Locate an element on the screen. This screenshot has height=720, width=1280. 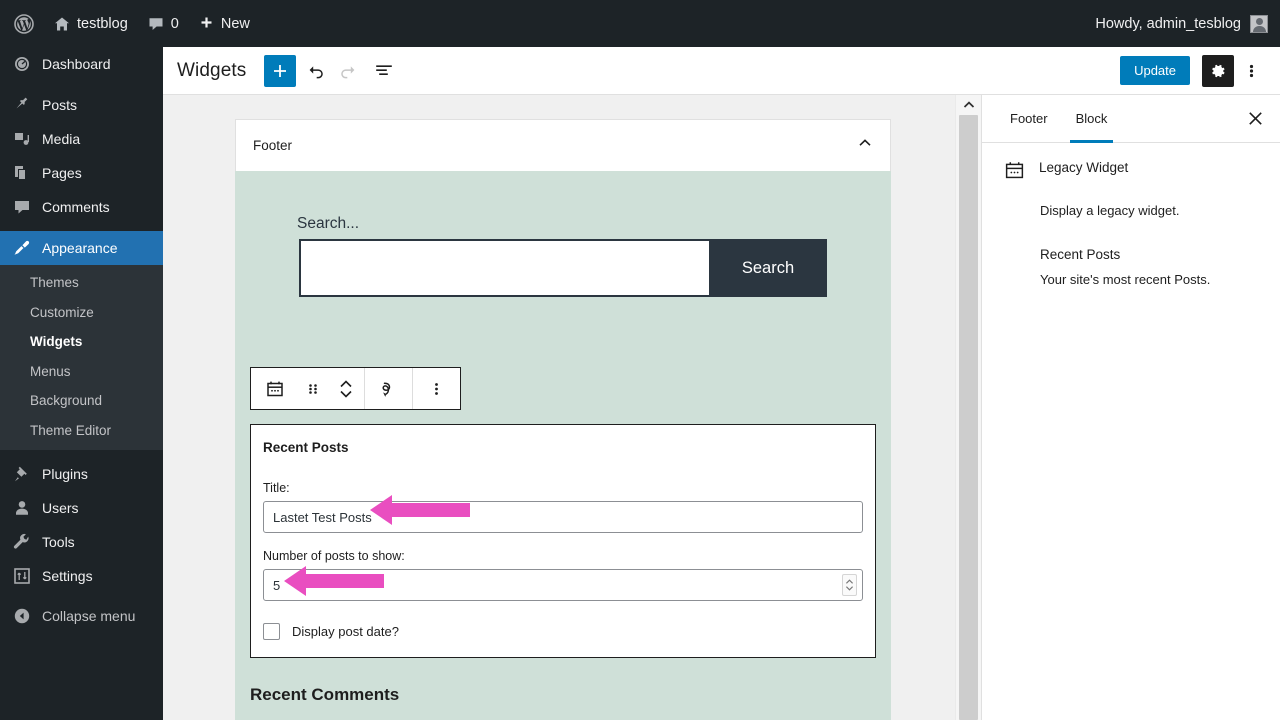
sidebar-item-posts: Posts is located at coordinates (81, 105).